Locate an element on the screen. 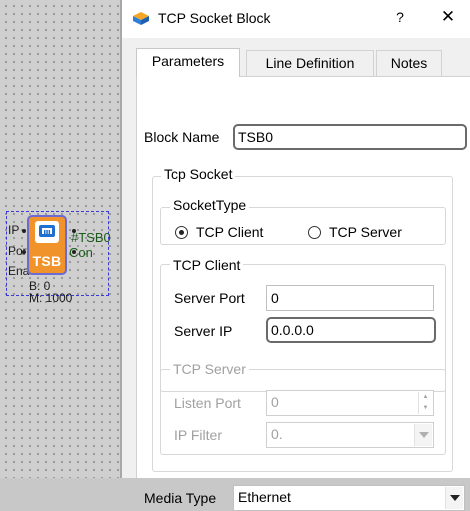 Image resolution: width=470 pixels, height=511 pixels. radio-tcp-server: TCP Server is located at coordinates (355, 232).